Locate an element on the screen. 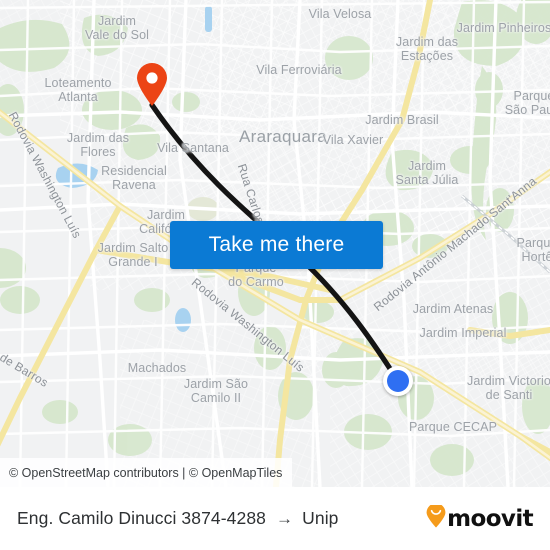 This screenshot has height=550, width=550. trip-origin-label: Eng. Camilo Dinucci 3874-4288 is located at coordinates (142, 518).